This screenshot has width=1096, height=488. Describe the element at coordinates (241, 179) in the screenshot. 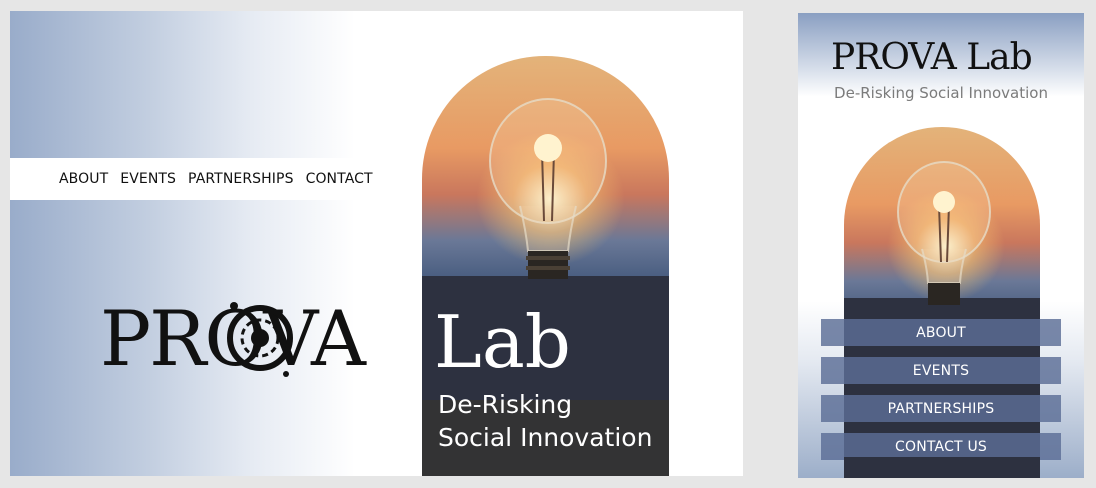

I see `nav-partnerships-link: PARTNERSHIPS` at that location.